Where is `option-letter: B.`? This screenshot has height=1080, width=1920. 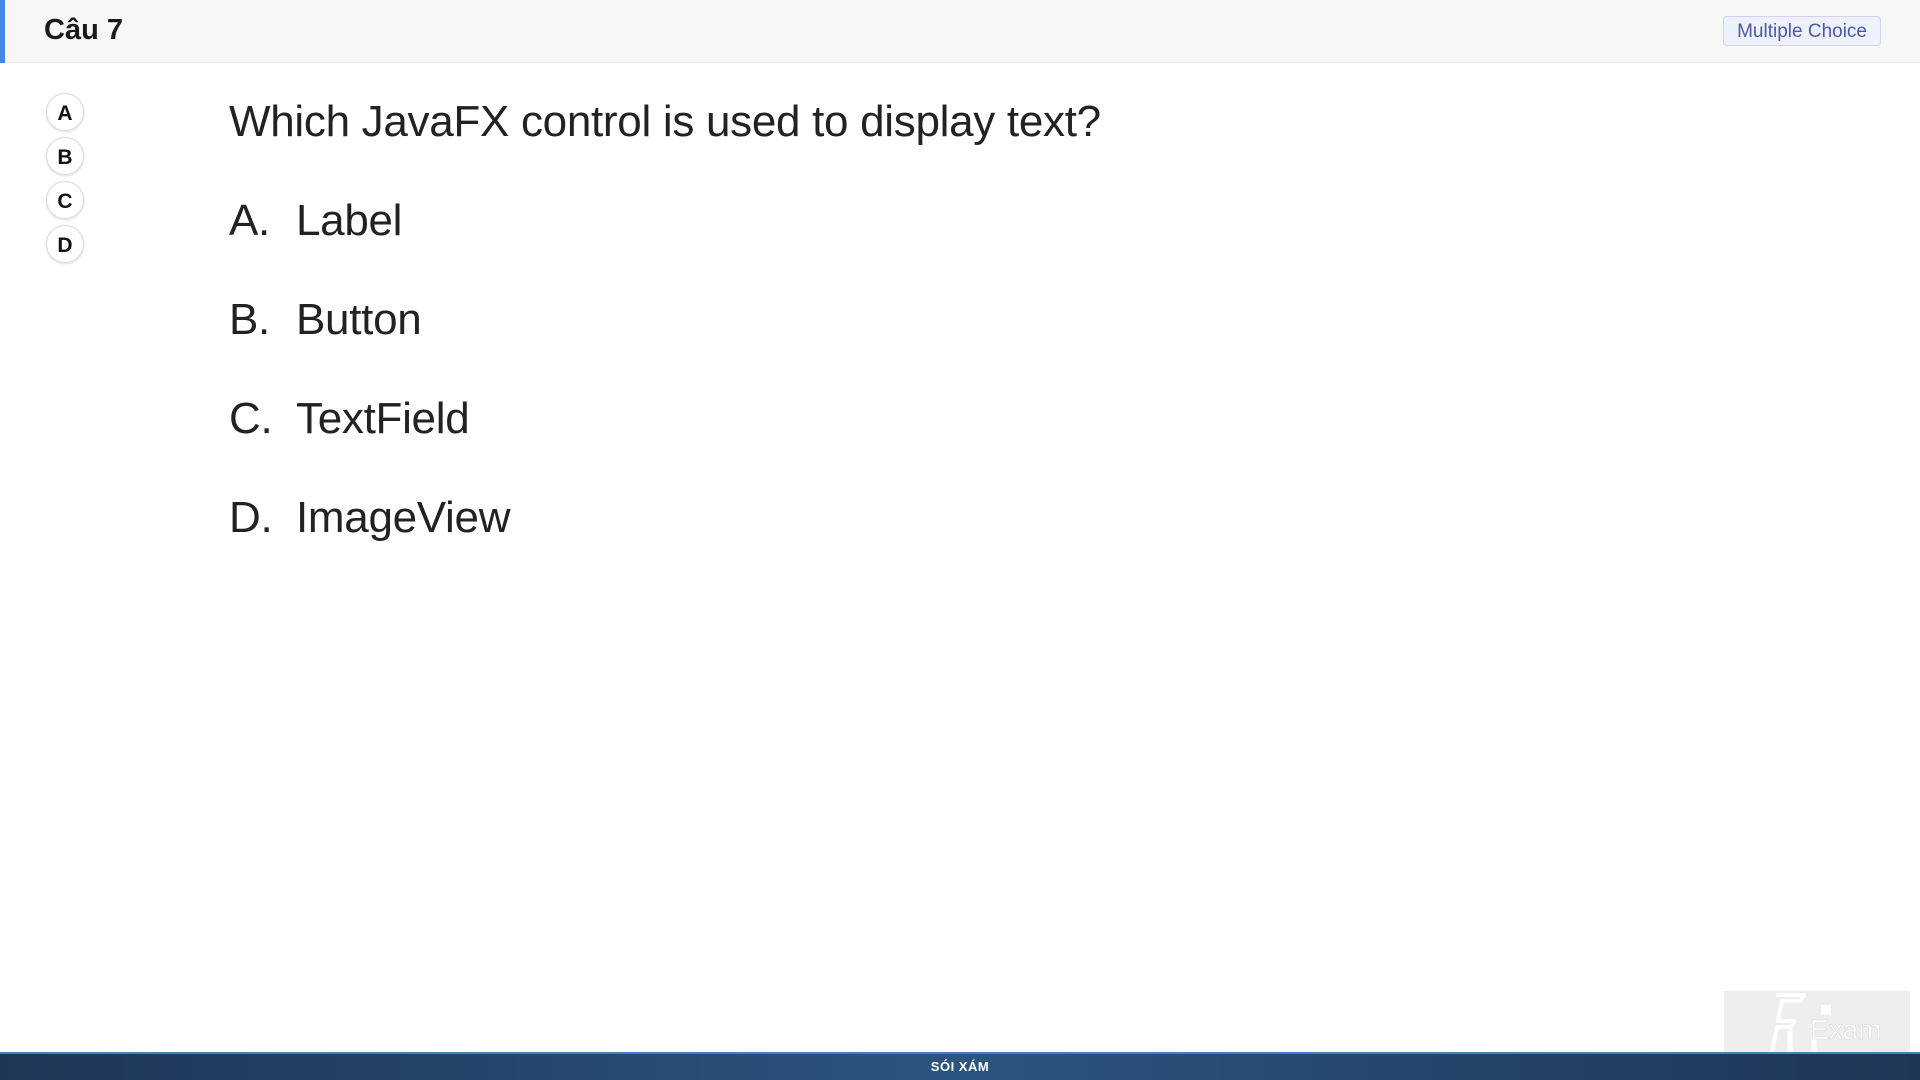 option-letter: B. is located at coordinates (249, 319).